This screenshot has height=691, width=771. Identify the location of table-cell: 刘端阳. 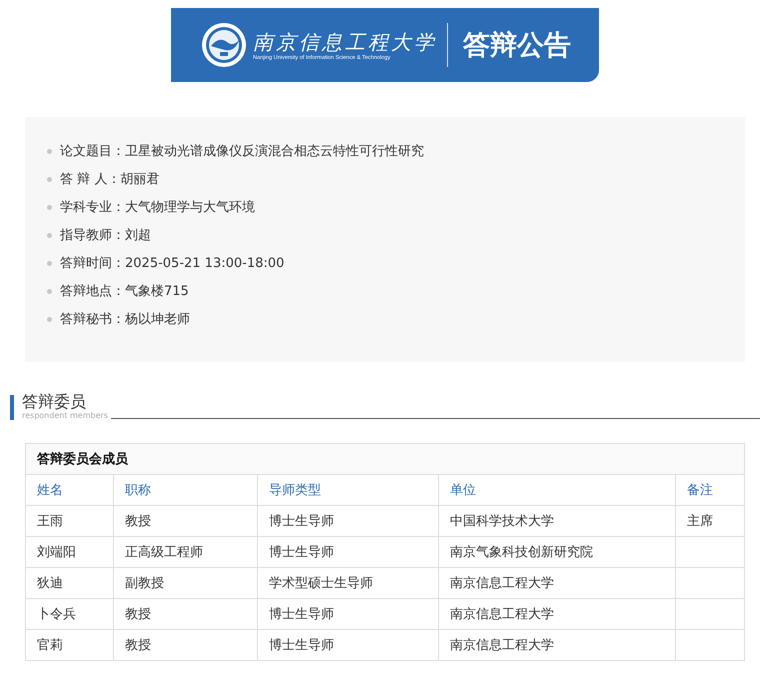
(70, 552).